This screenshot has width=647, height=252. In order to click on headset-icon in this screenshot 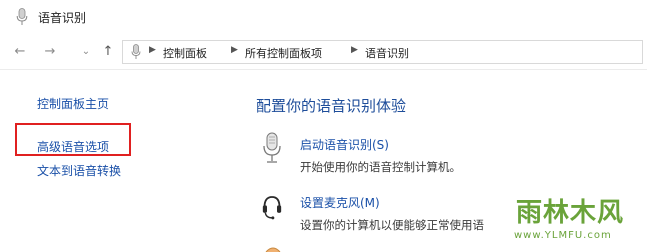, I will do `click(272, 207)`.